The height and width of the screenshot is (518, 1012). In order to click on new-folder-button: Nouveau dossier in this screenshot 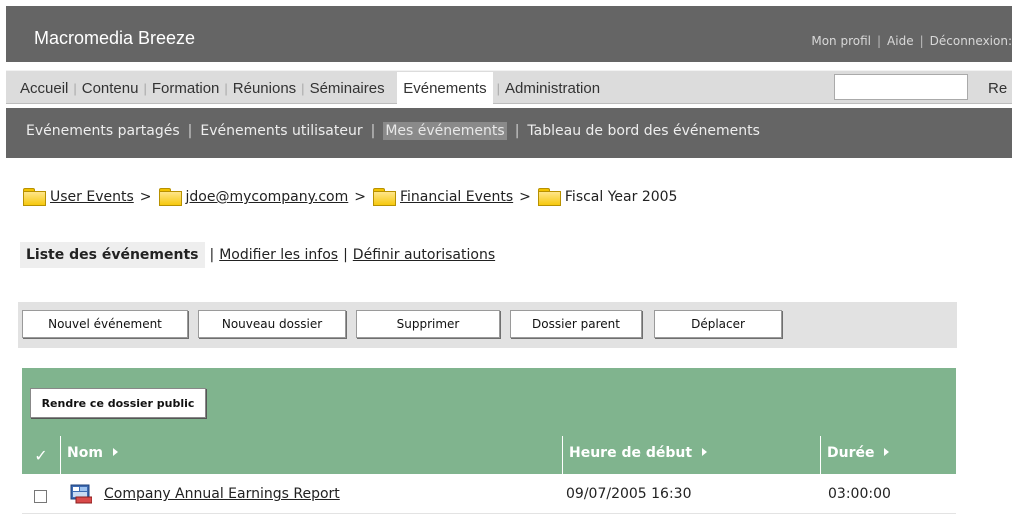, I will do `click(272, 324)`.